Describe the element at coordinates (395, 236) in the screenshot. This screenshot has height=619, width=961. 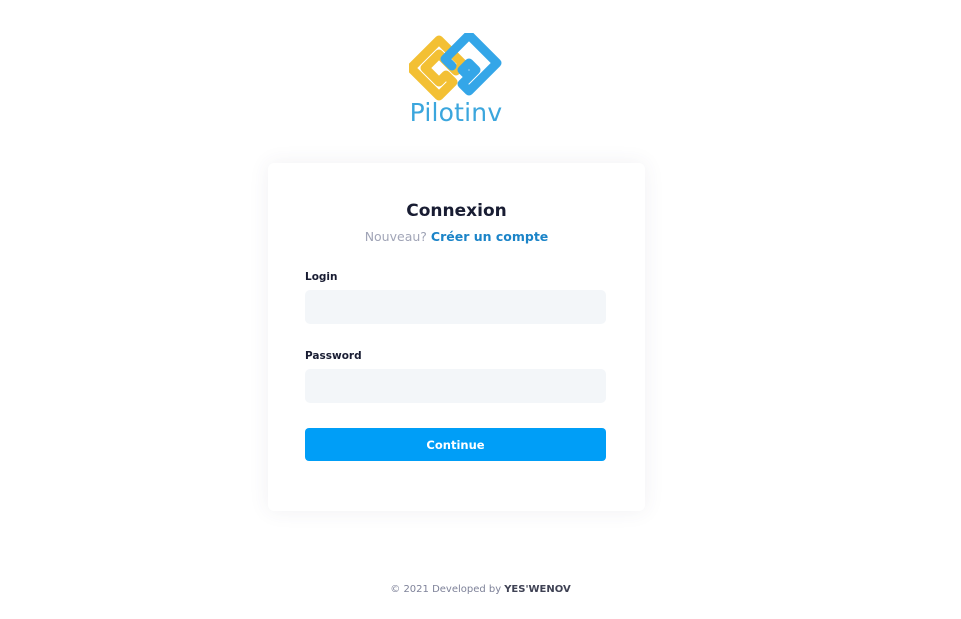
I see `signup-prefix: Nouveau?` at that location.